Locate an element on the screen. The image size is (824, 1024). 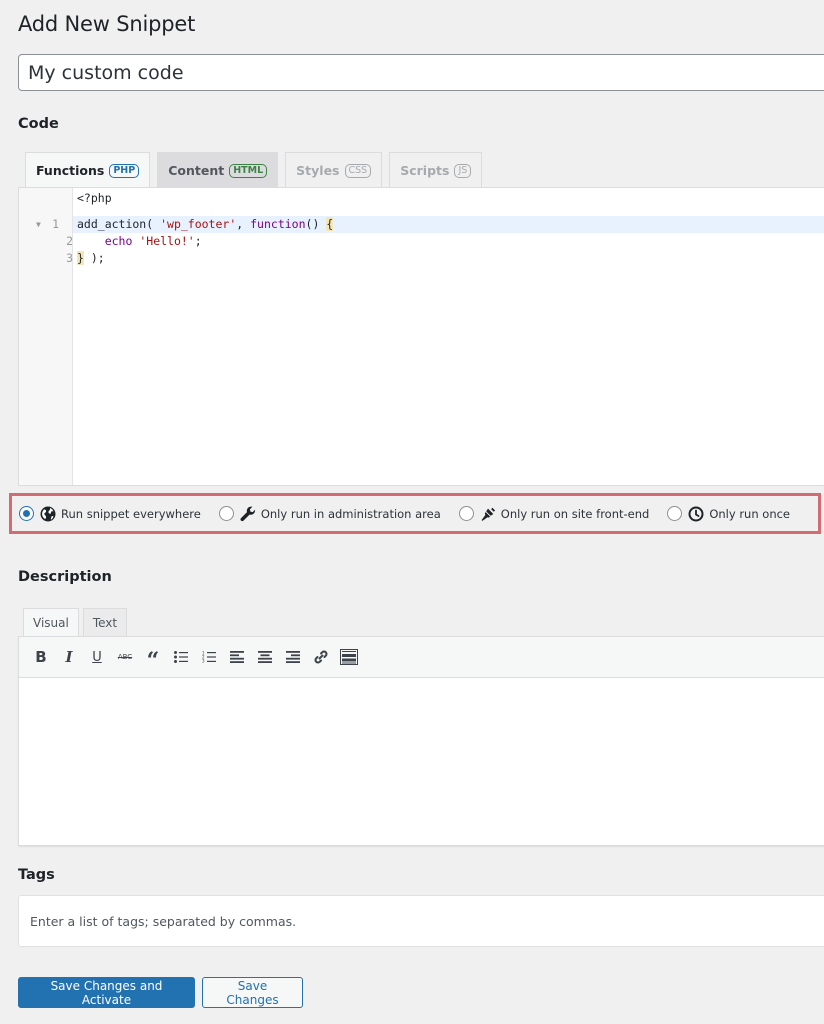
underline-icon: U is located at coordinates (97, 657).